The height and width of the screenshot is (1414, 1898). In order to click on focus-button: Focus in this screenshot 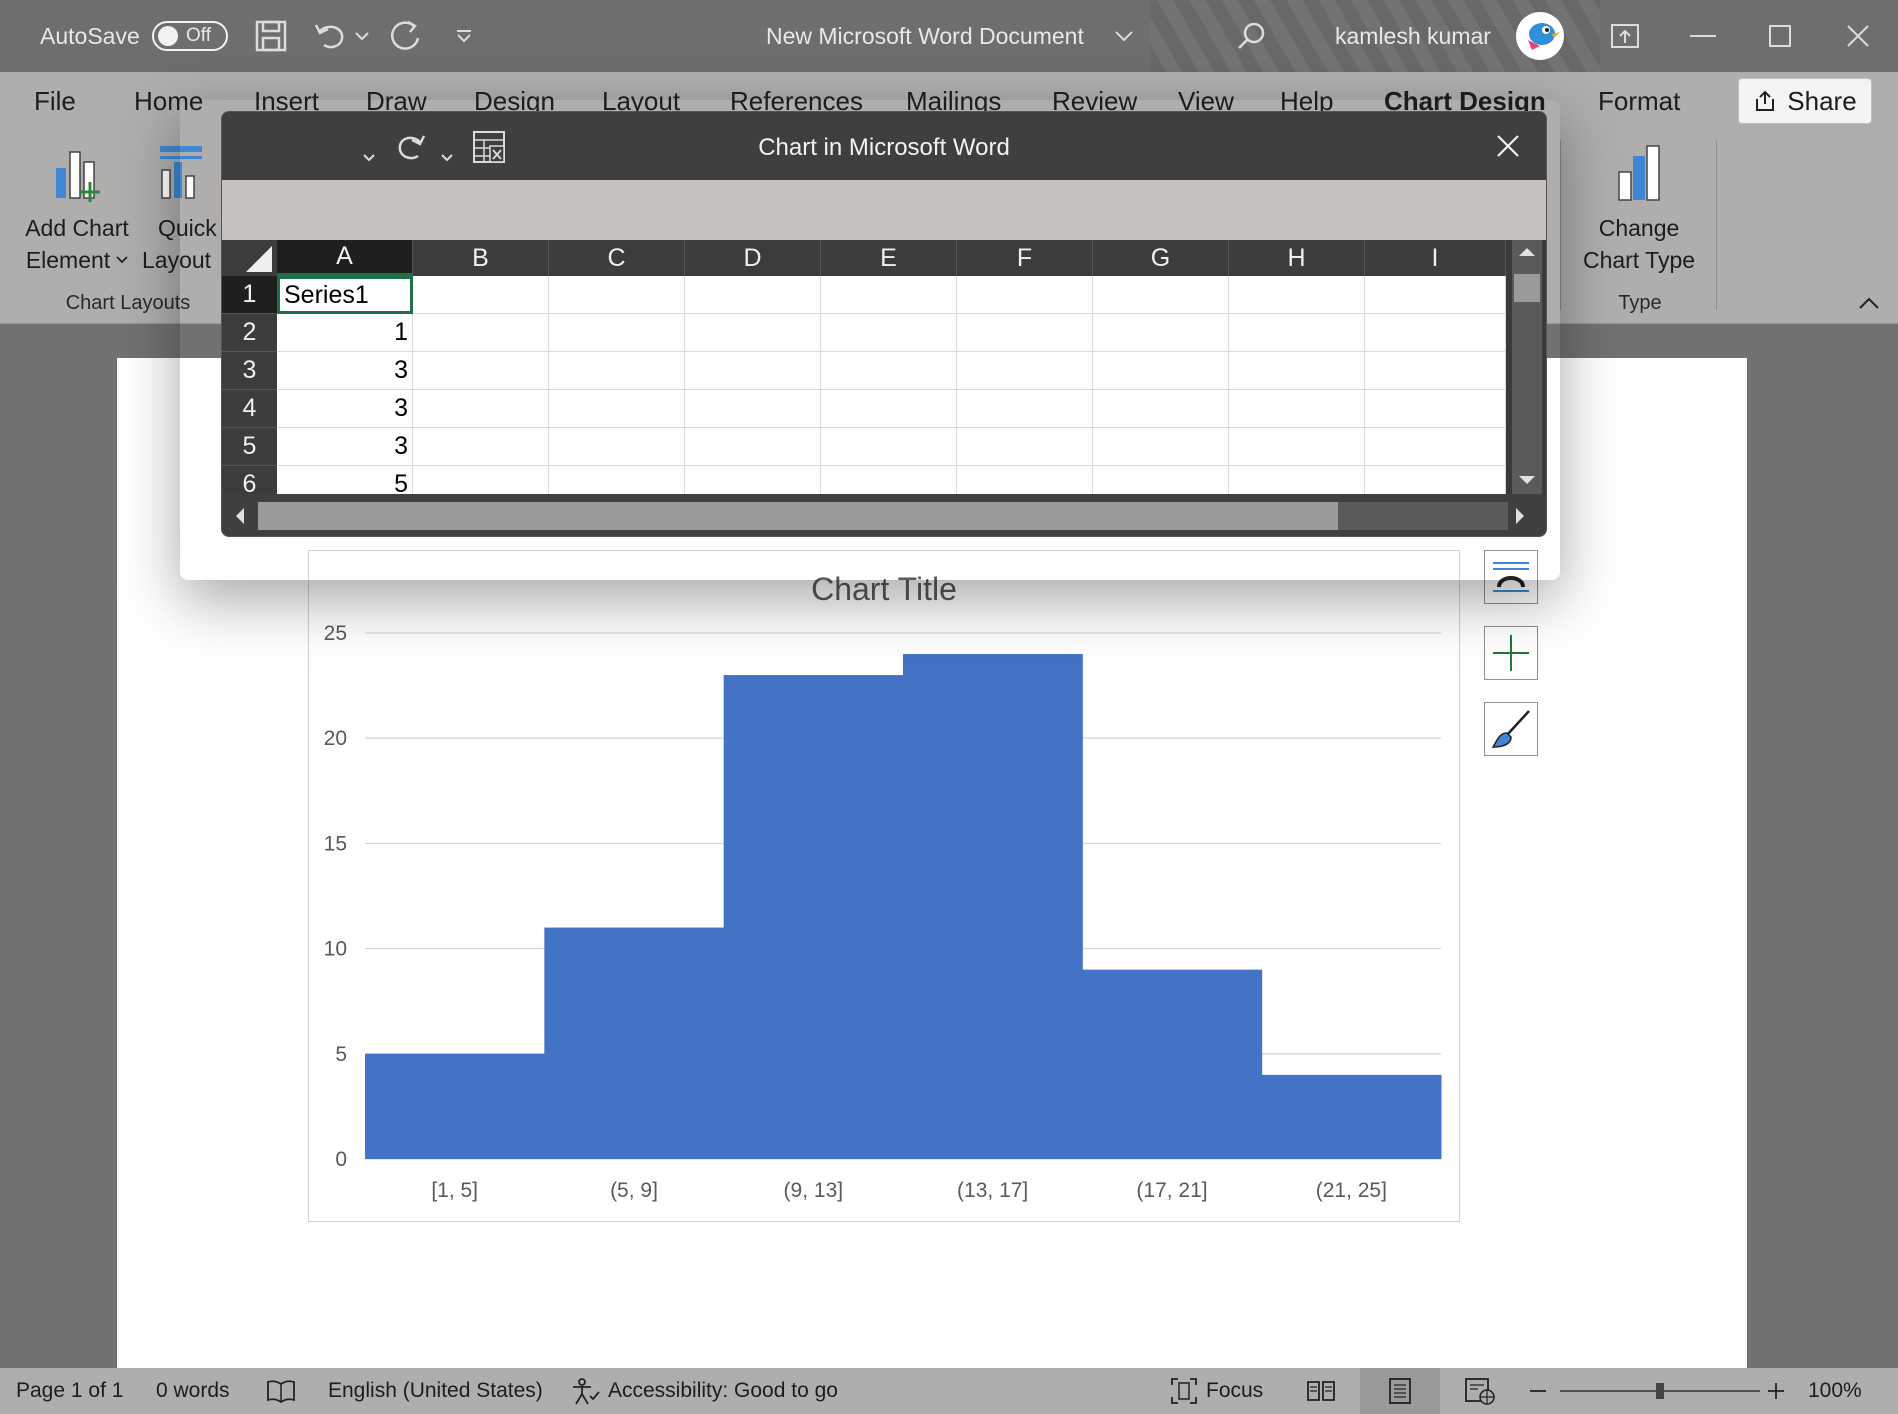, I will do `click(1216, 1391)`.